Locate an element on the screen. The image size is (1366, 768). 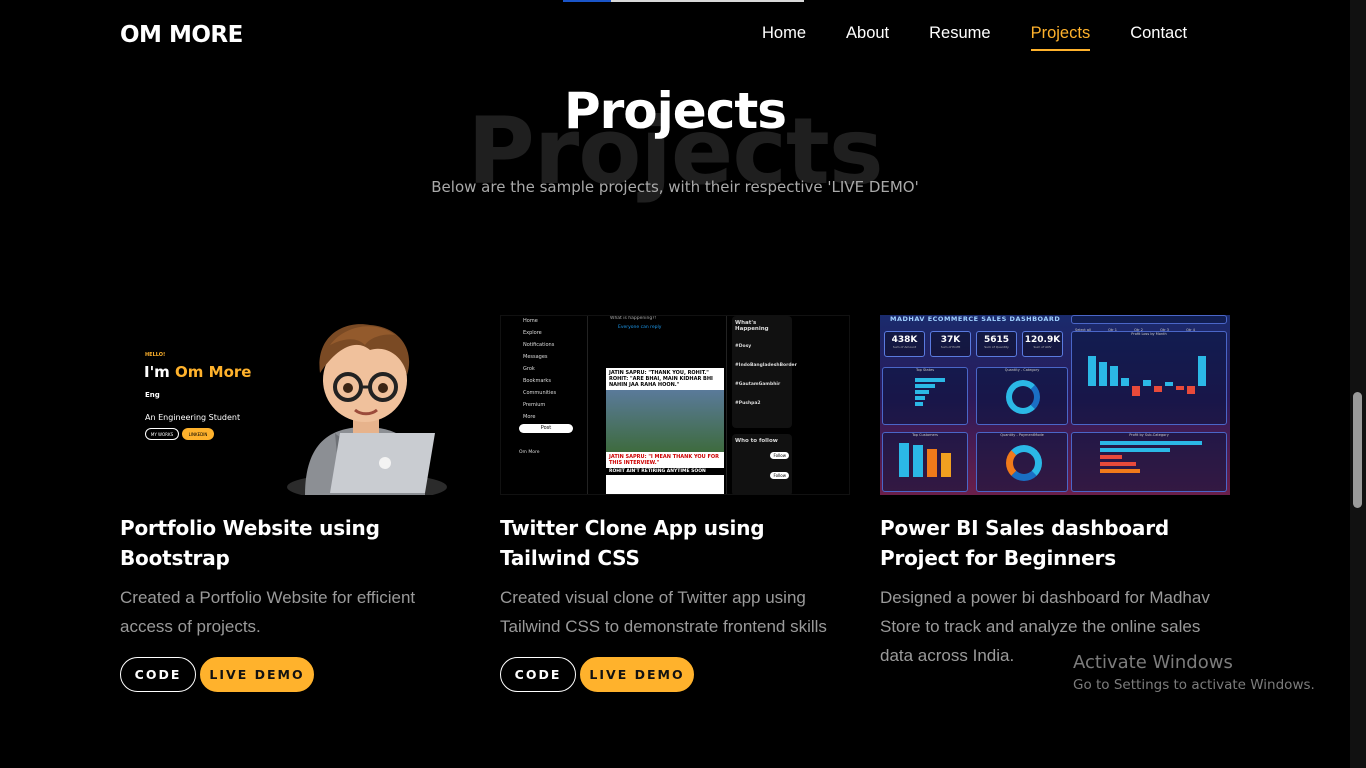
preview-trend-item: #Dosy is located at coordinates (743, 346).